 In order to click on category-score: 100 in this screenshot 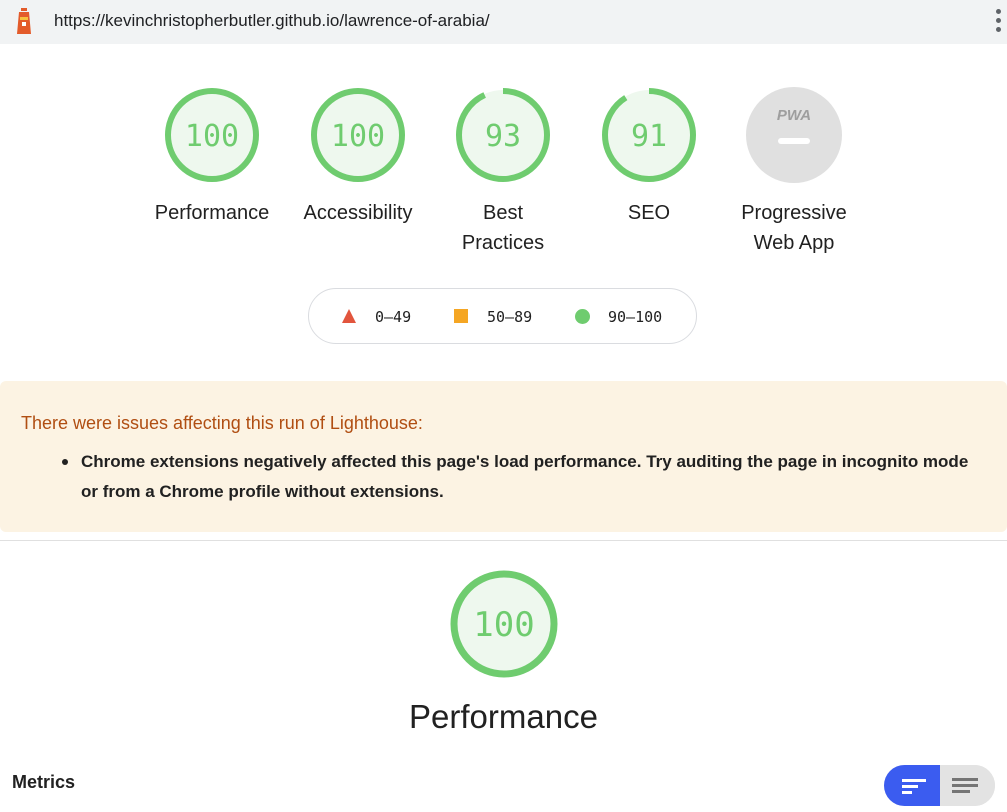, I will do `click(503, 625)`.